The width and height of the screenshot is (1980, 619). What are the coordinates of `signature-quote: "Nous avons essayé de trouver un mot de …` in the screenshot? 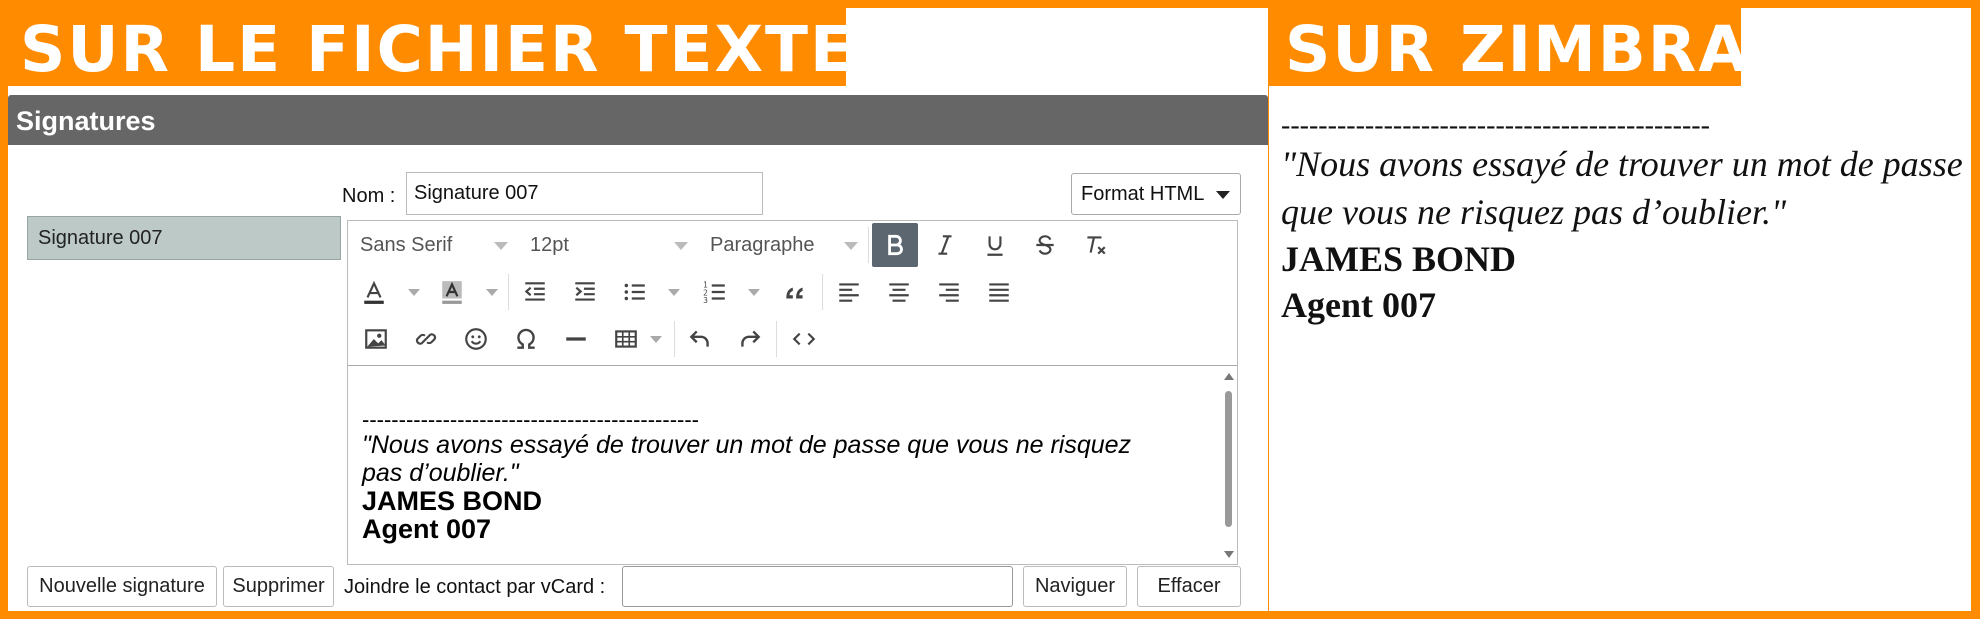 It's located at (747, 459).